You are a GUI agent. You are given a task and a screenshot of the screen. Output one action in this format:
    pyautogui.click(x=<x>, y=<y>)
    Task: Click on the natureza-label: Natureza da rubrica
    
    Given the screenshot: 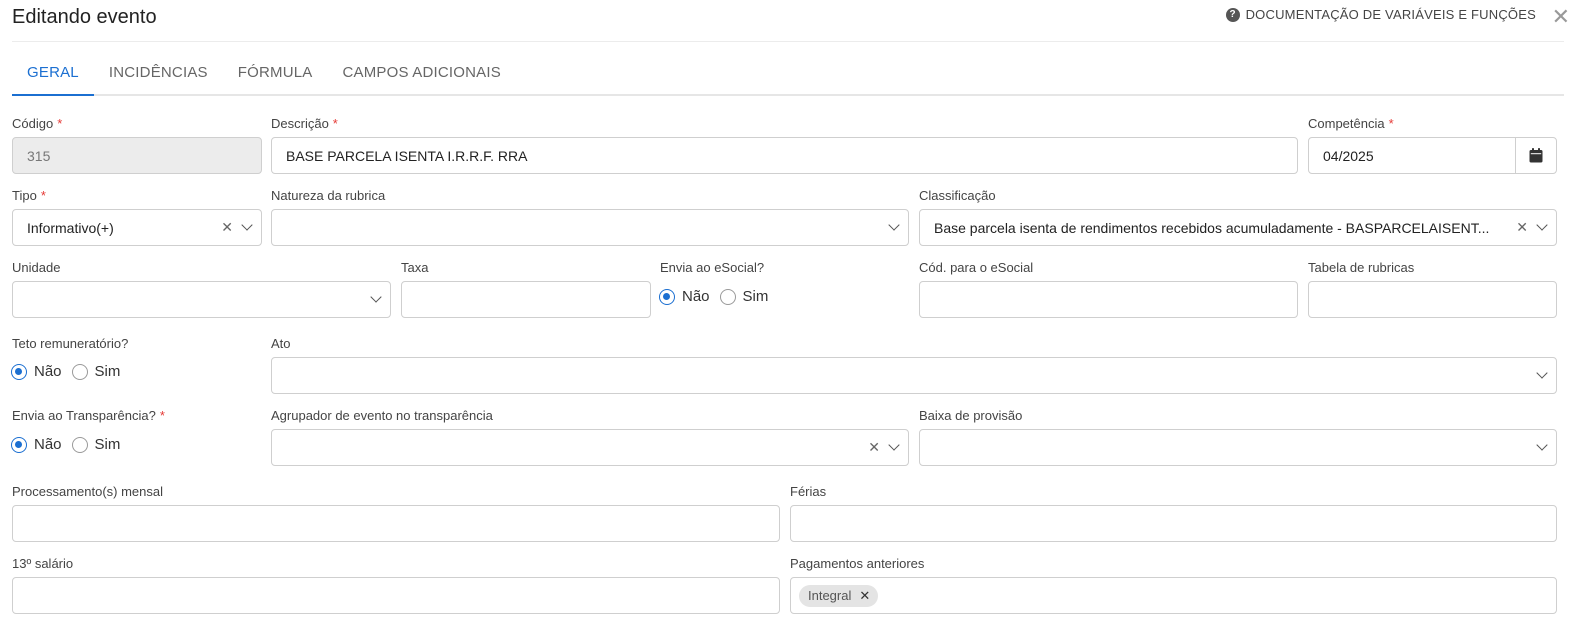 What is the action you would take?
    pyautogui.click(x=328, y=195)
    